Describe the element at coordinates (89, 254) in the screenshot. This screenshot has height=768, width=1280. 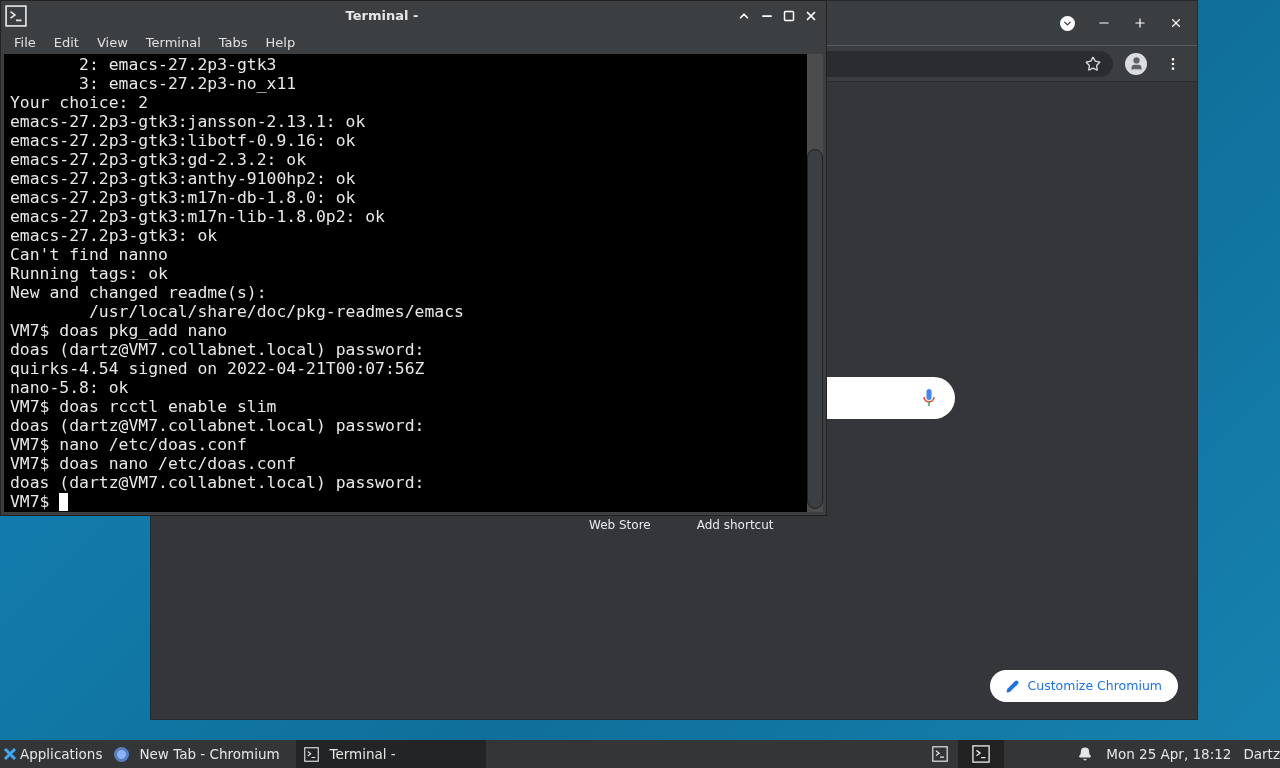
I see `output-line: Can't find nanno` at that location.